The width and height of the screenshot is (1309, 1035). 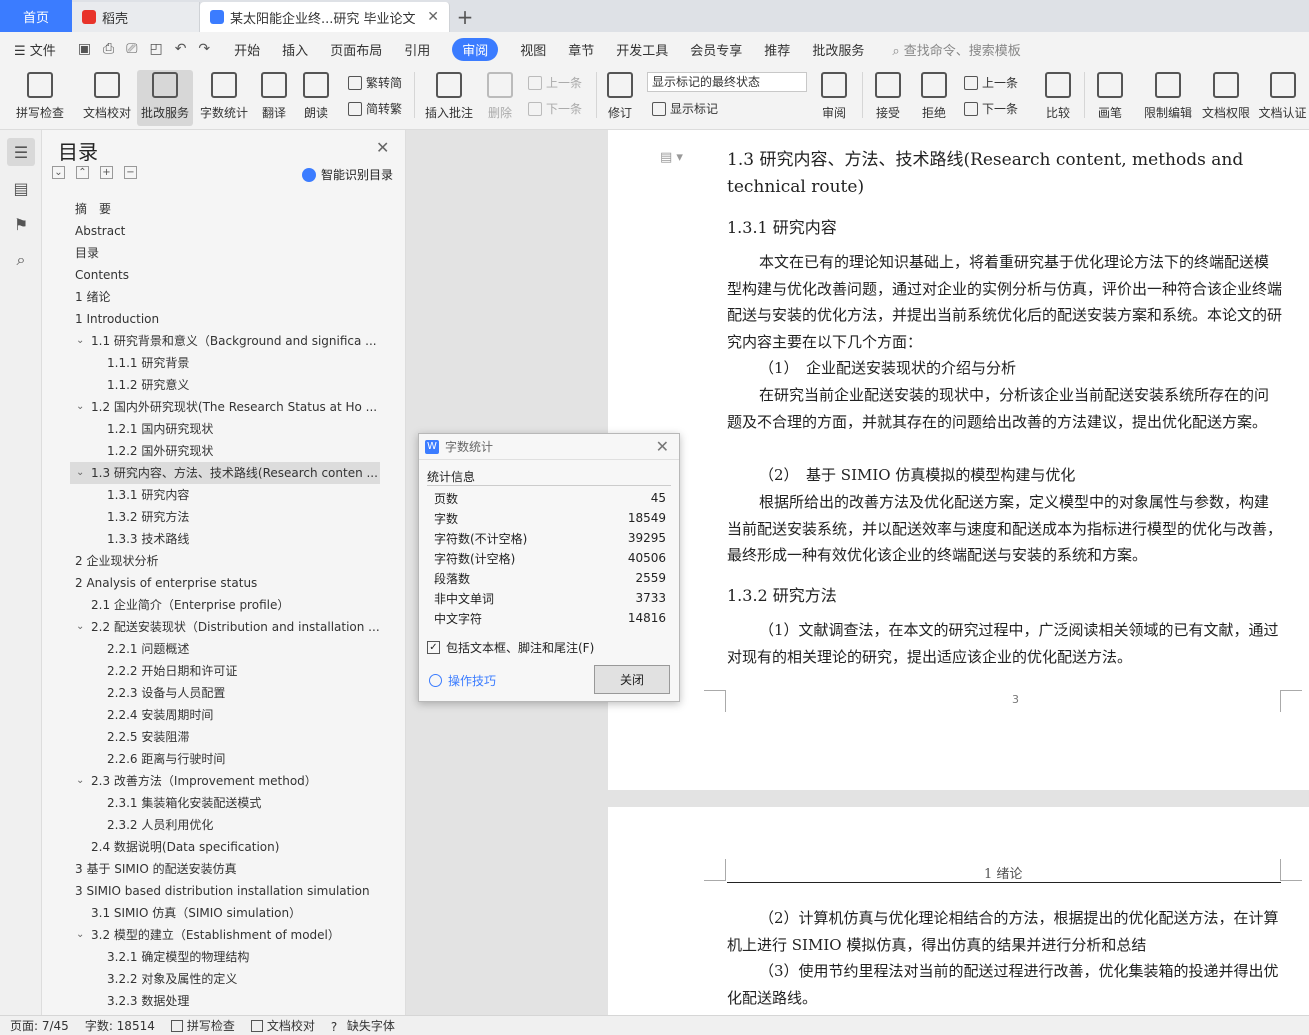 What do you see at coordinates (84, 49) in the screenshot?
I see `save-icon: ▣` at bounding box center [84, 49].